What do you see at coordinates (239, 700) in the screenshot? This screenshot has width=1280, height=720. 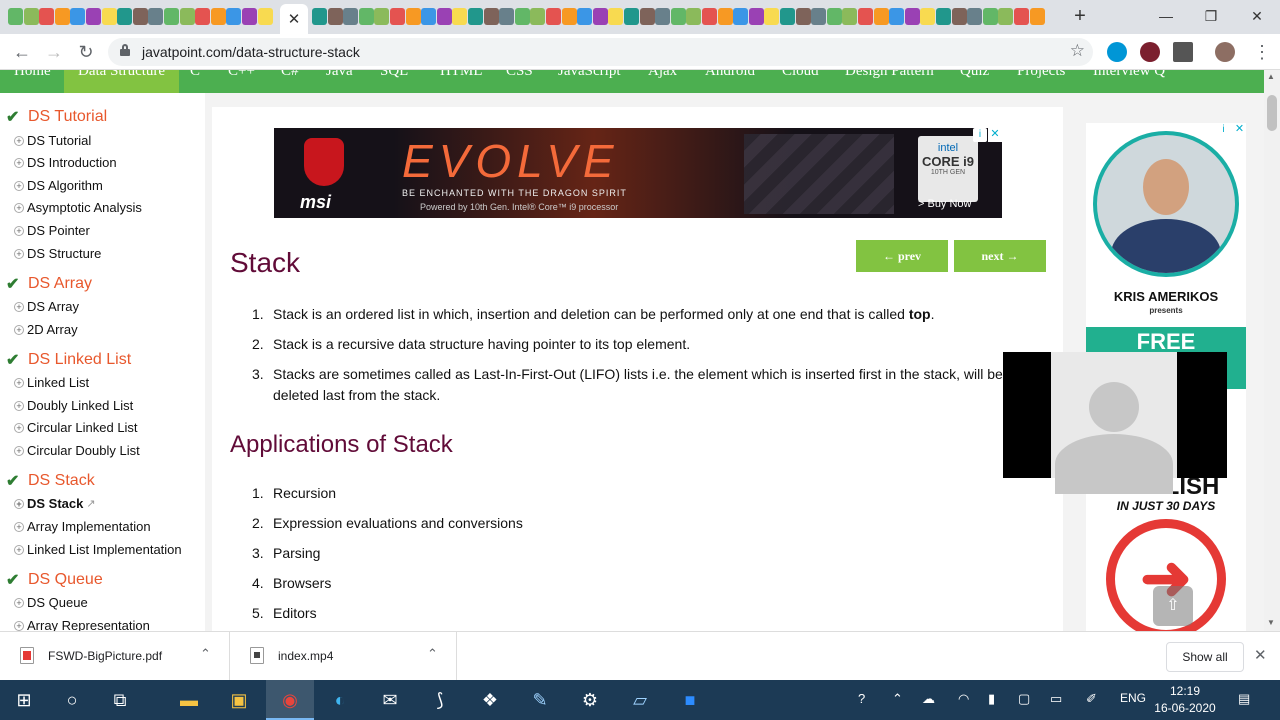 I see `store-icon: ▣` at bounding box center [239, 700].